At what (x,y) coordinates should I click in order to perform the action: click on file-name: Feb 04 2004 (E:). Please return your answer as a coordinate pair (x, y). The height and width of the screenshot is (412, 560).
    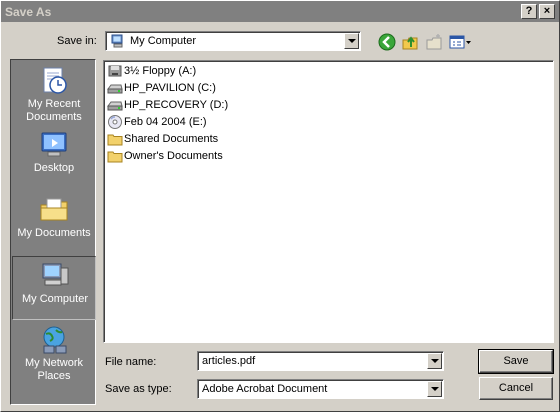
    Looking at the image, I should click on (165, 122).